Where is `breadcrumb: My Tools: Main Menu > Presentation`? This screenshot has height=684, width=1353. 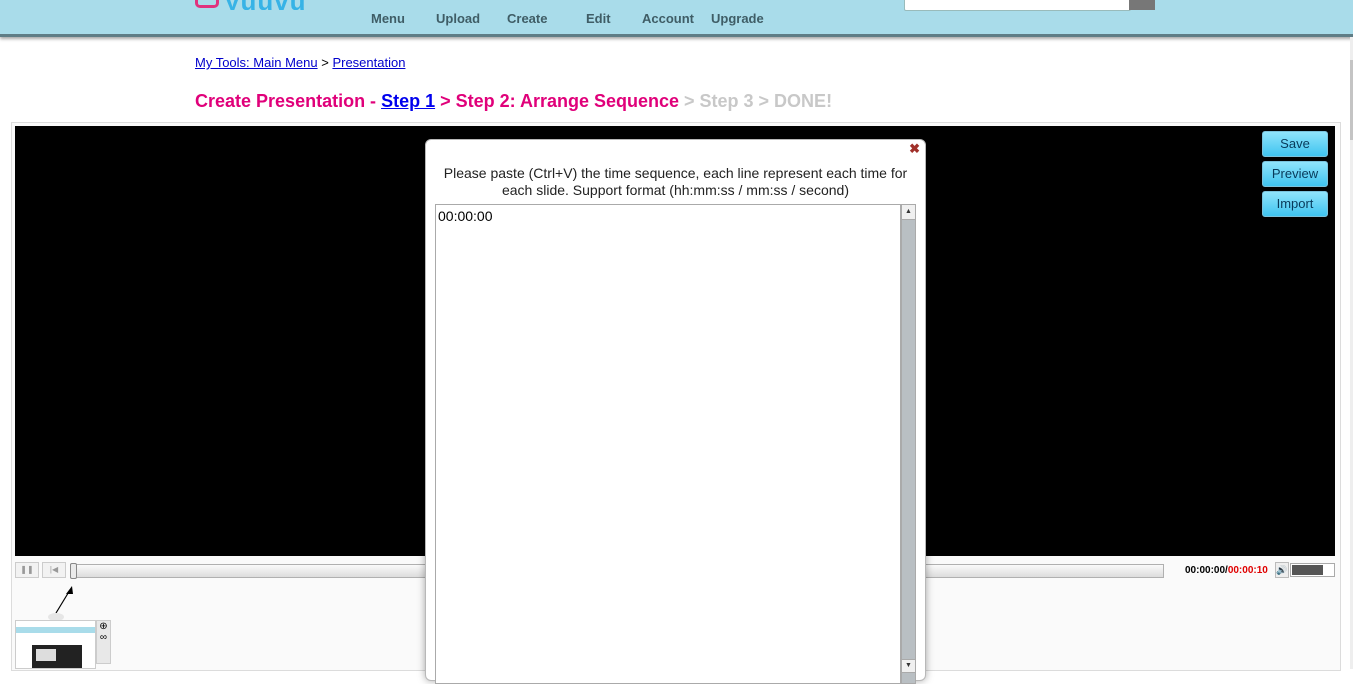
breadcrumb: My Tools: Main Menu > Presentation is located at coordinates (300, 62).